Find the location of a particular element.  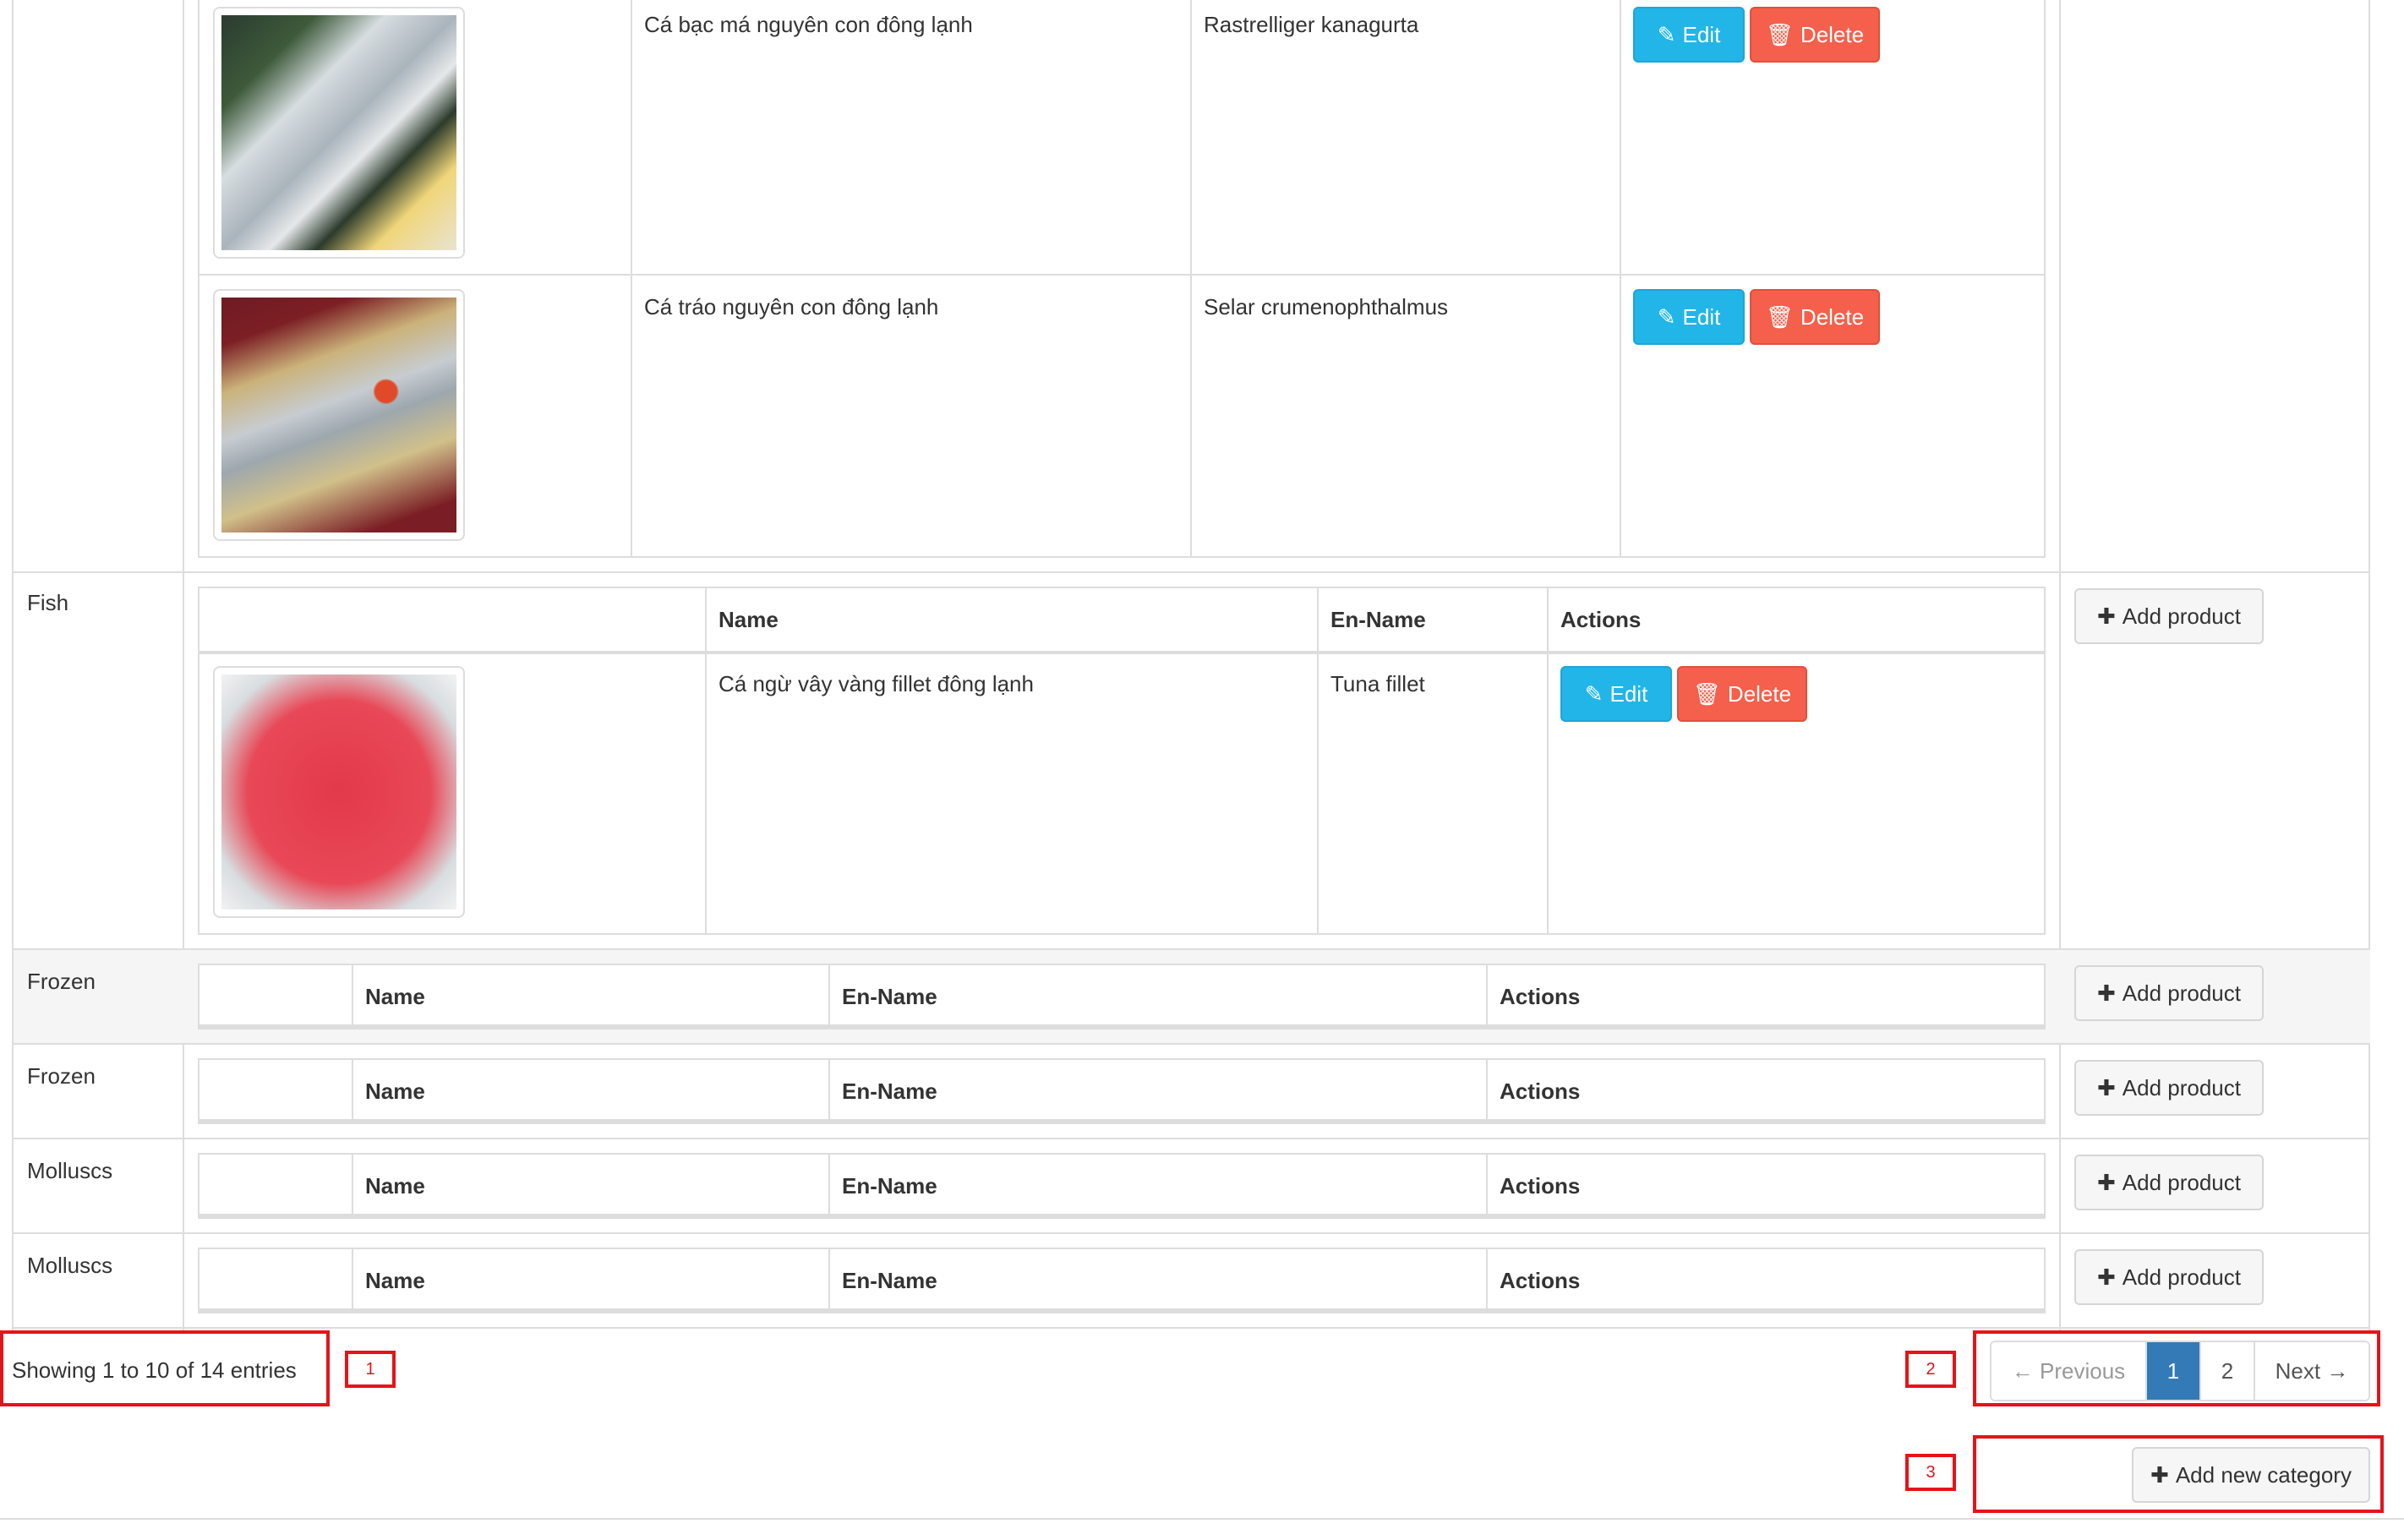

product-name: Cá ngừ vây vàng fillet đông lạnh is located at coordinates (876, 683).